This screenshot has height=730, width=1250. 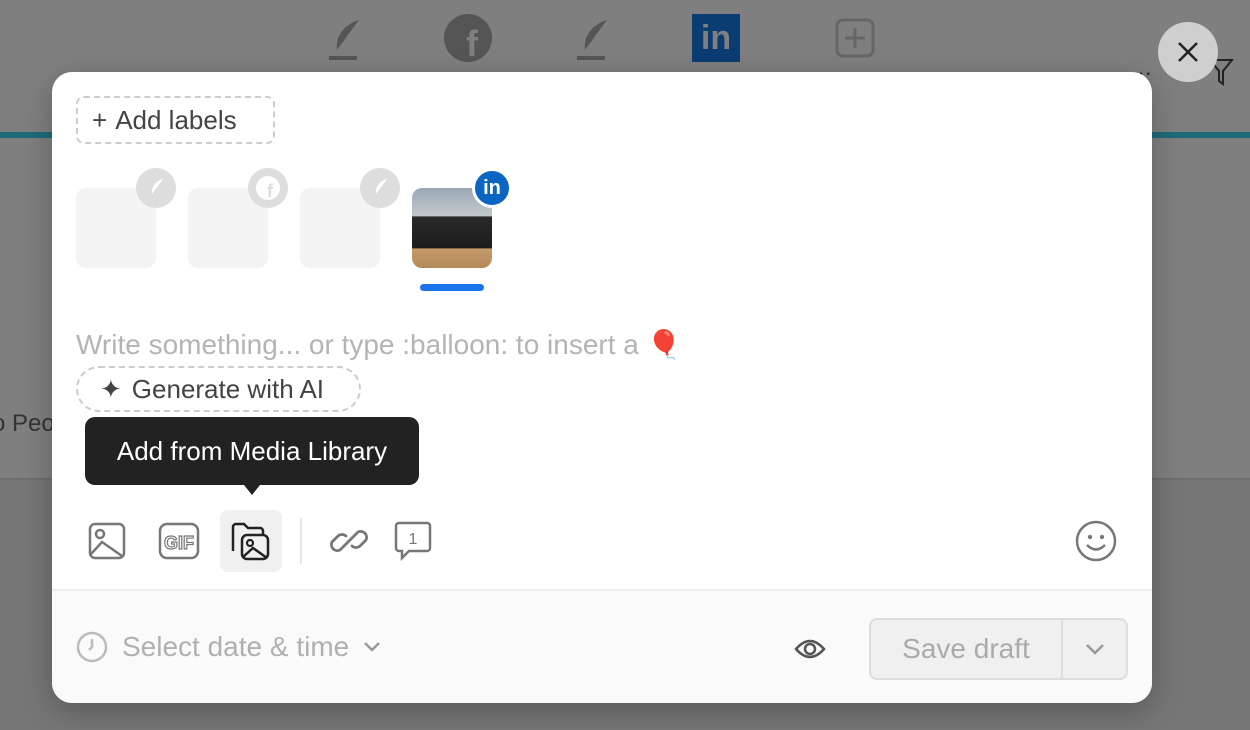 What do you see at coordinates (228, 647) in the screenshot?
I see `date-time-picker: Select date & time` at bounding box center [228, 647].